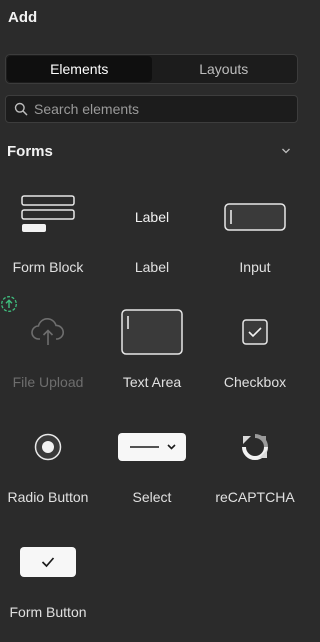  What do you see at coordinates (152, 357) in the screenshot?
I see `element-text-area: Text Area` at bounding box center [152, 357].